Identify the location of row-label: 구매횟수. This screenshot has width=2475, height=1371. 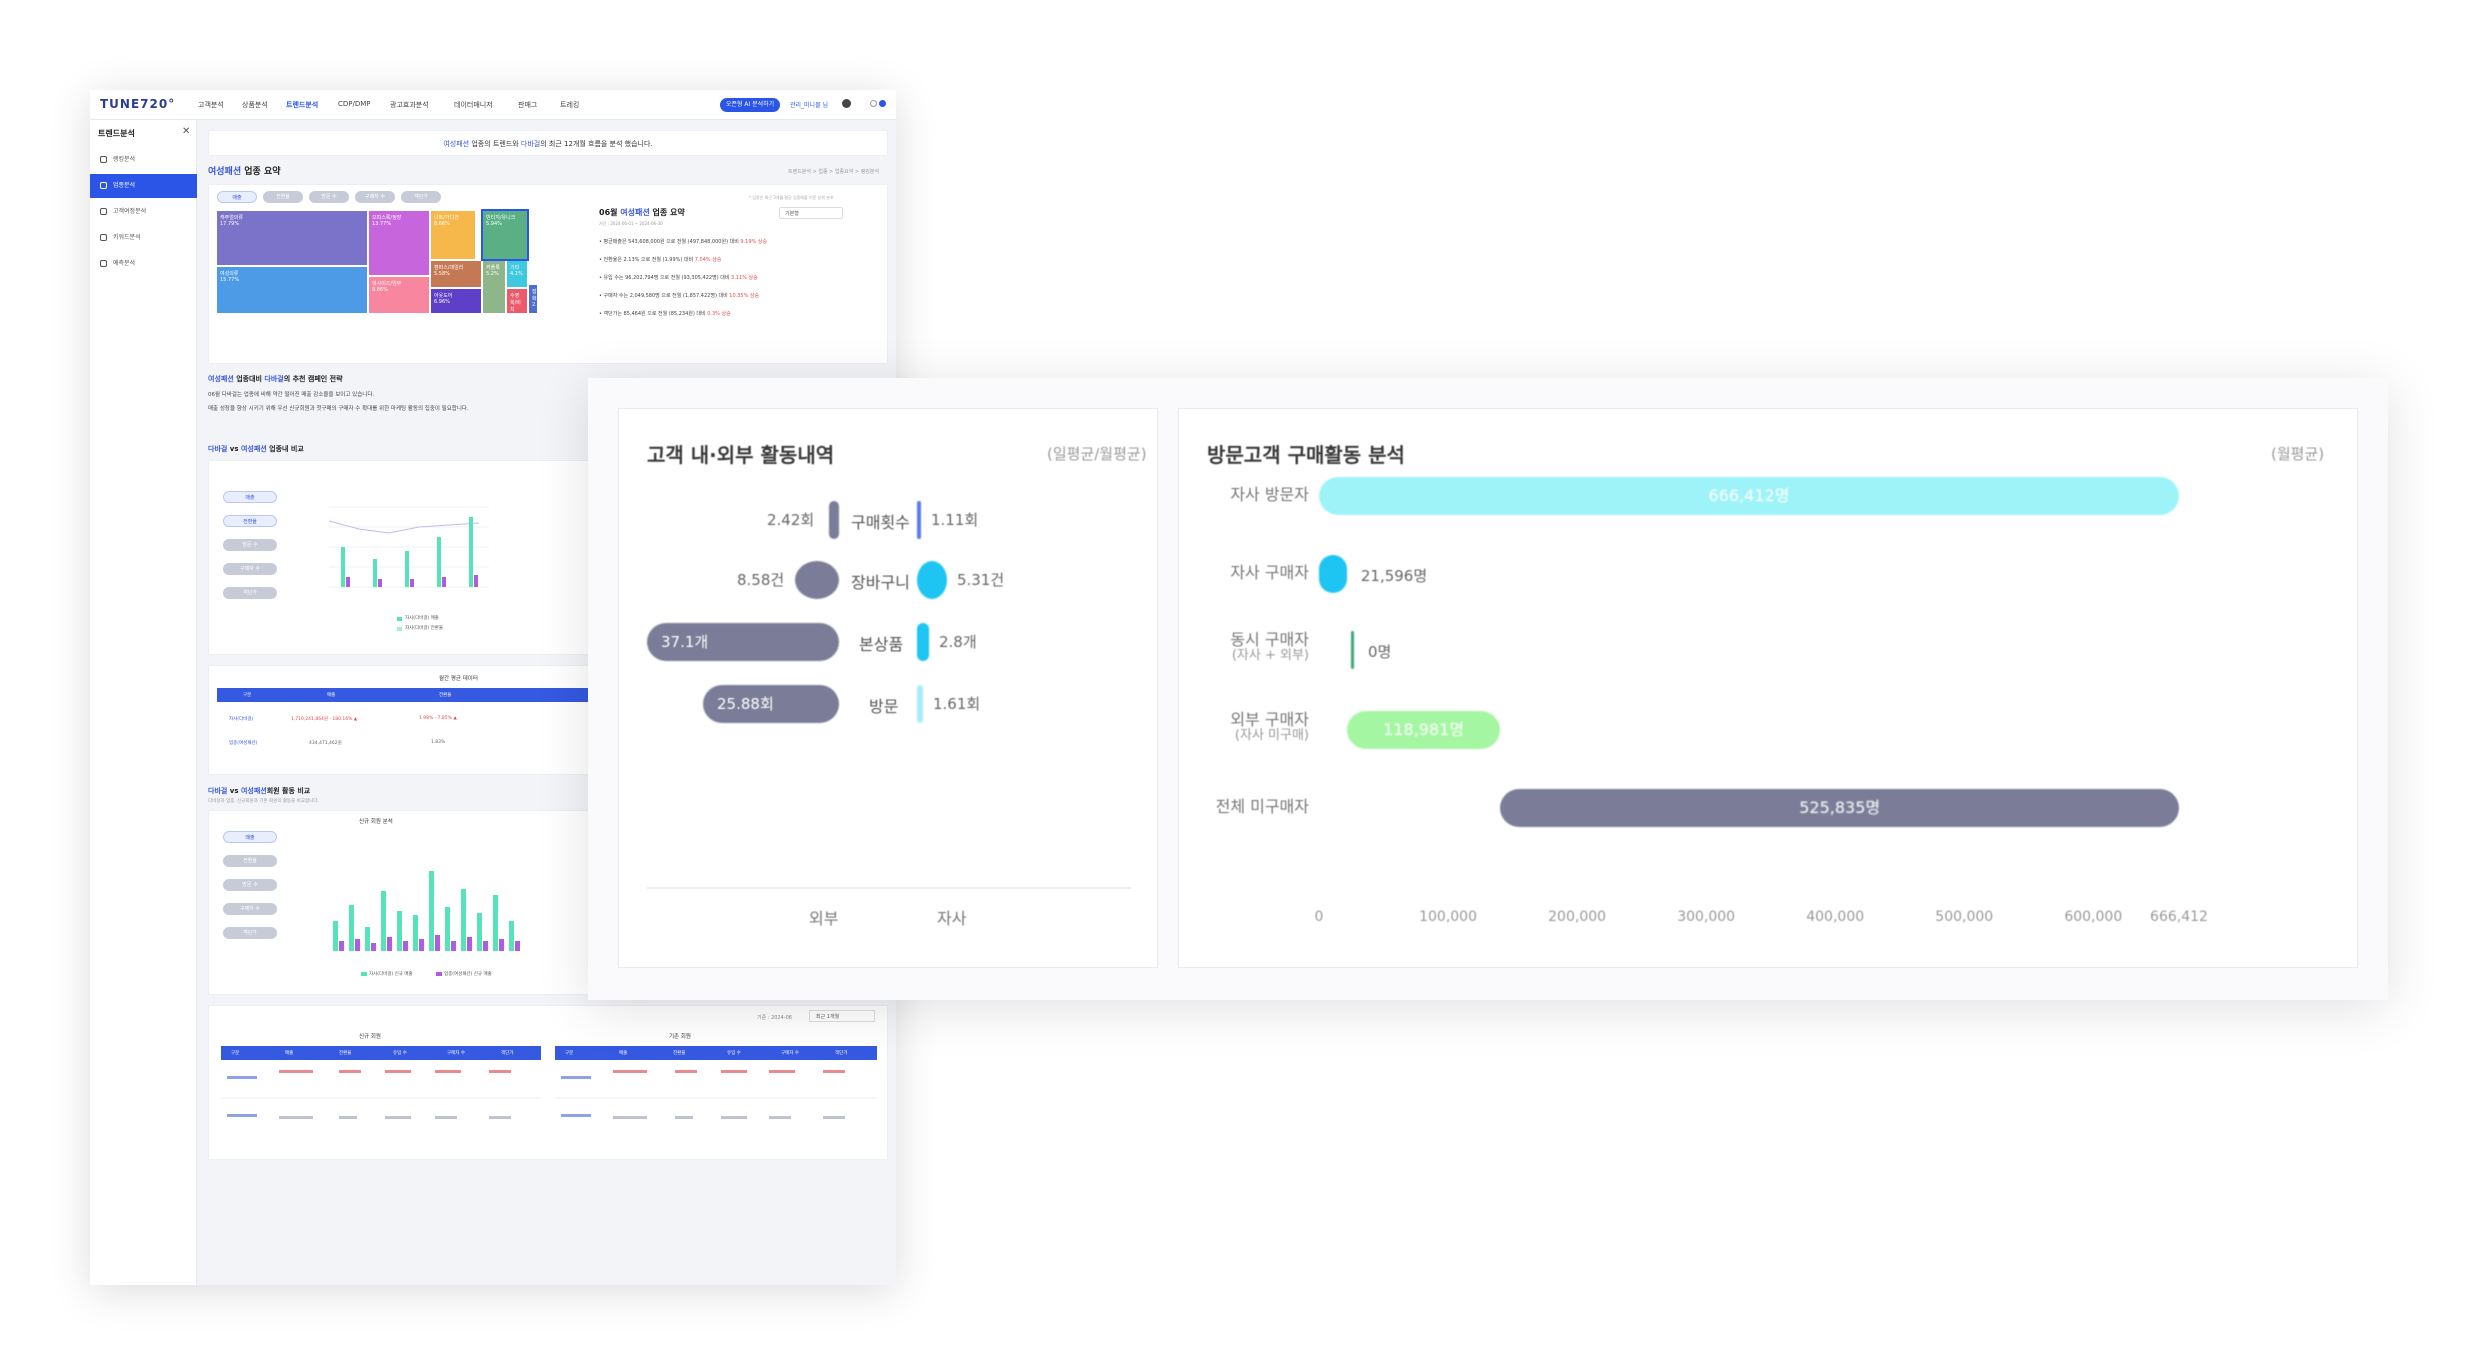
(880, 522).